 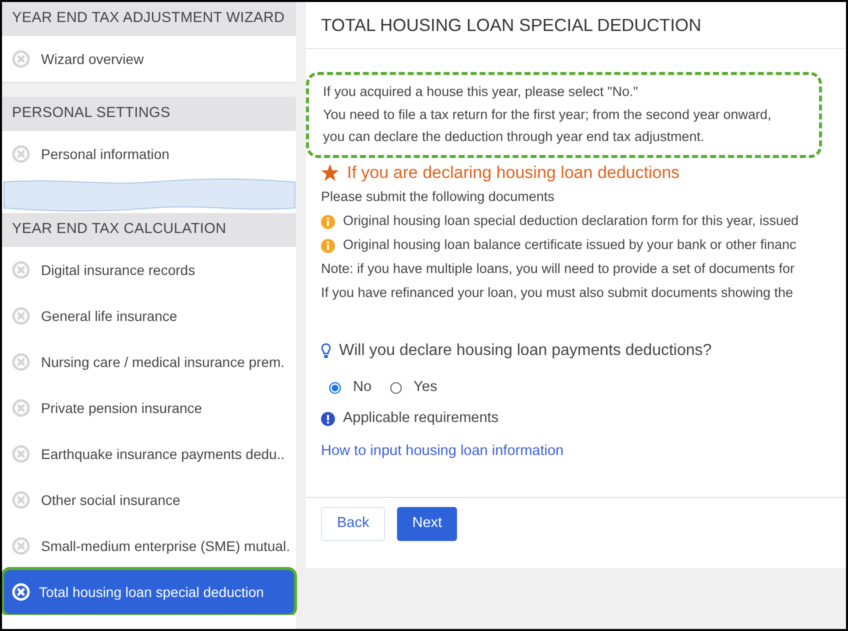 I want to click on question-text: Will you declare housing loan payments deductions?, so click(x=525, y=350).